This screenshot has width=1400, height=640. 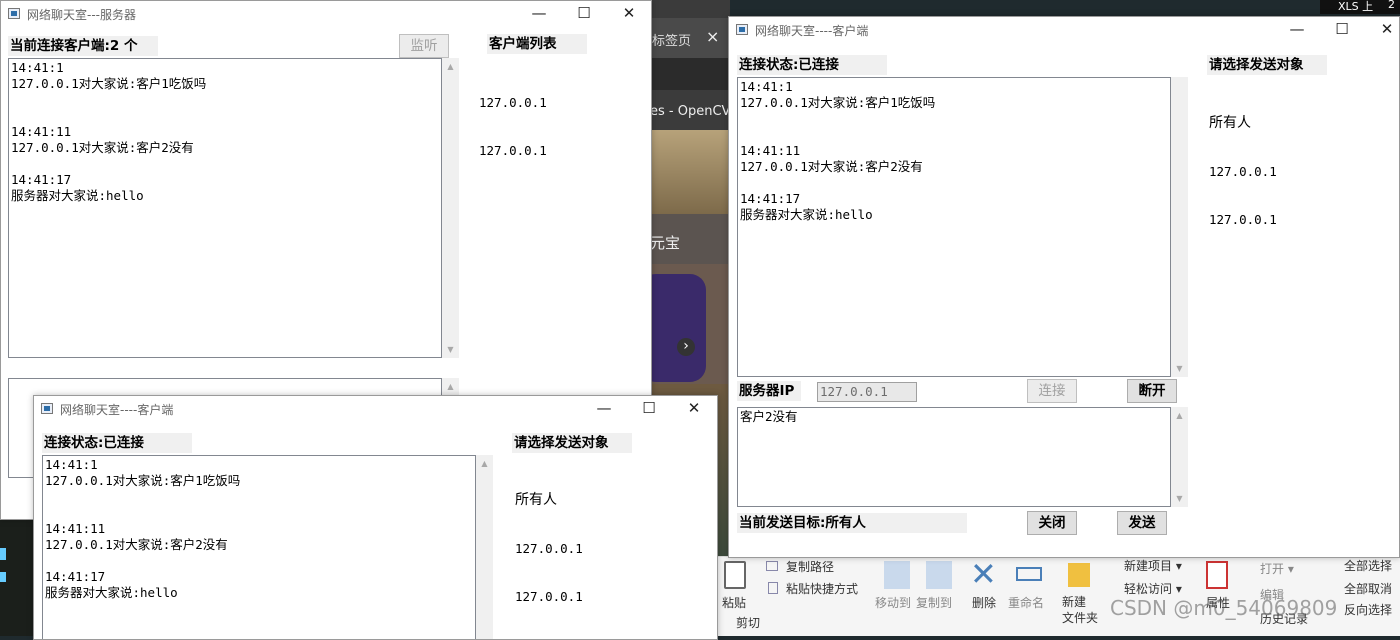 What do you see at coordinates (450, 208) in the screenshot?
I see `server-log-scrollbar: ▲ ▼` at bounding box center [450, 208].